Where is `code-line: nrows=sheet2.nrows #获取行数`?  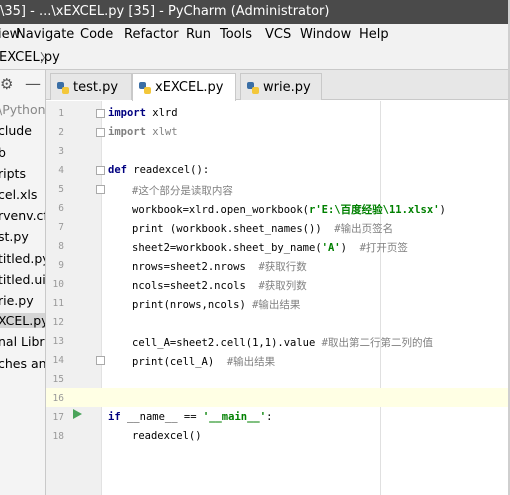 code-line: nrows=sheet2.nrows #获取行数 is located at coordinates (219, 266).